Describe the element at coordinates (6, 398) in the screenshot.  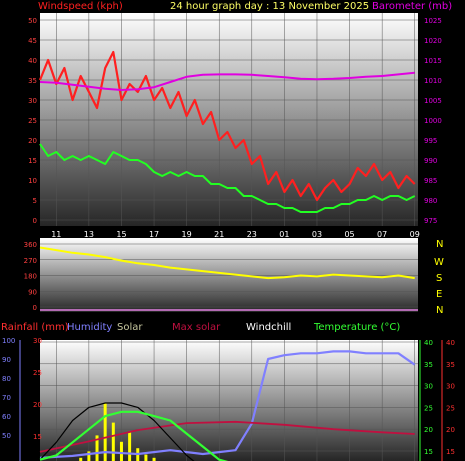
I see `humidity-tick-label: 70` at that location.